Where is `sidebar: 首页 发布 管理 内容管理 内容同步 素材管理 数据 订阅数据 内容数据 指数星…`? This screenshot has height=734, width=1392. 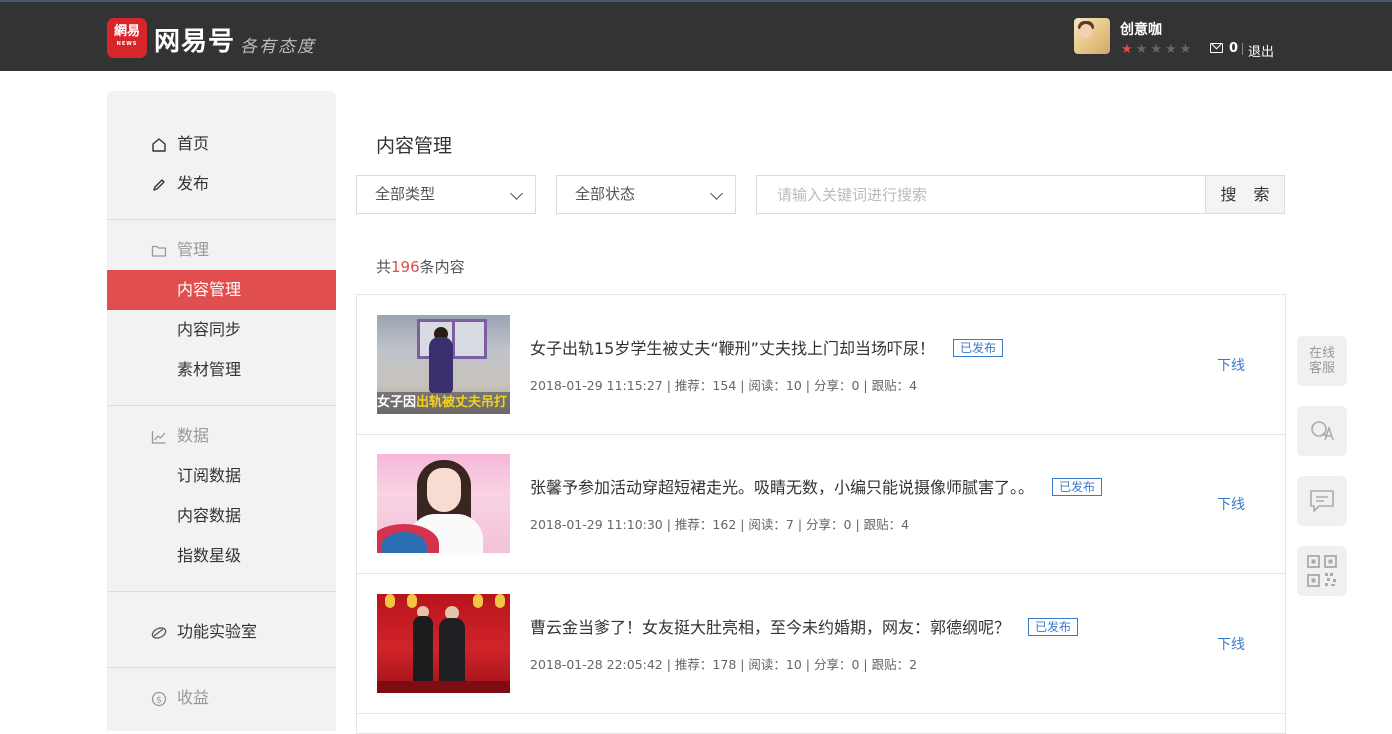
sidebar: 首页 发布 管理 内容管理 内容同步 素材管理 数据 订阅数据 内容数据 指数星… is located at coordinates (221, 411).